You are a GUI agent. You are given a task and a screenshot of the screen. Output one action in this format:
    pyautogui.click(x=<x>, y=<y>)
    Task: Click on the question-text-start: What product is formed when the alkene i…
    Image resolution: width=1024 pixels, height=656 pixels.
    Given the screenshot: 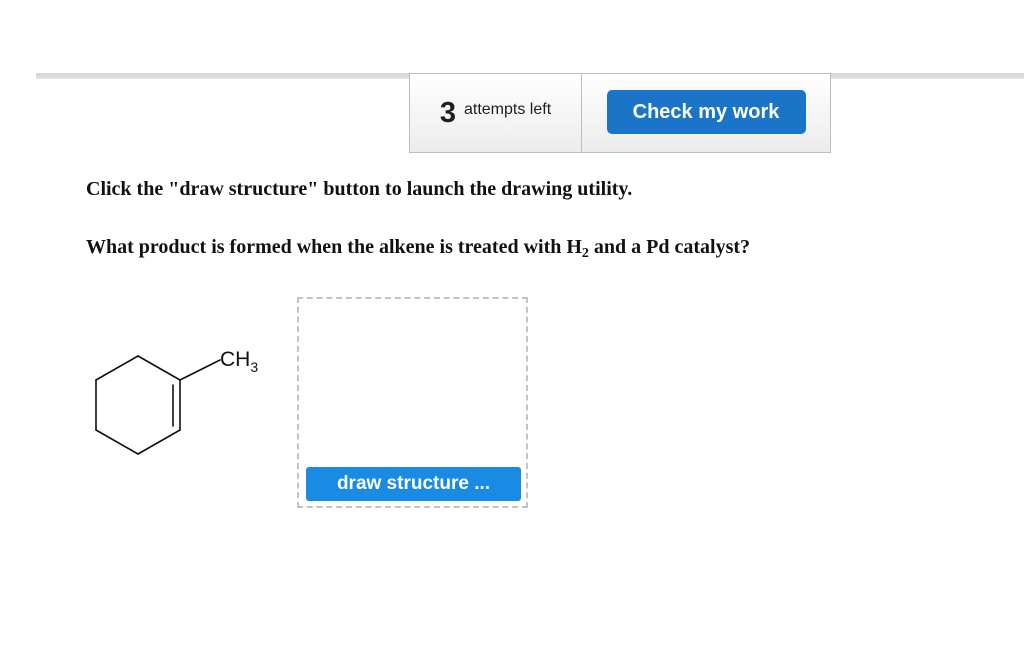 What is the action you would take?
    pyautogui.click(x=334, y=247)
    